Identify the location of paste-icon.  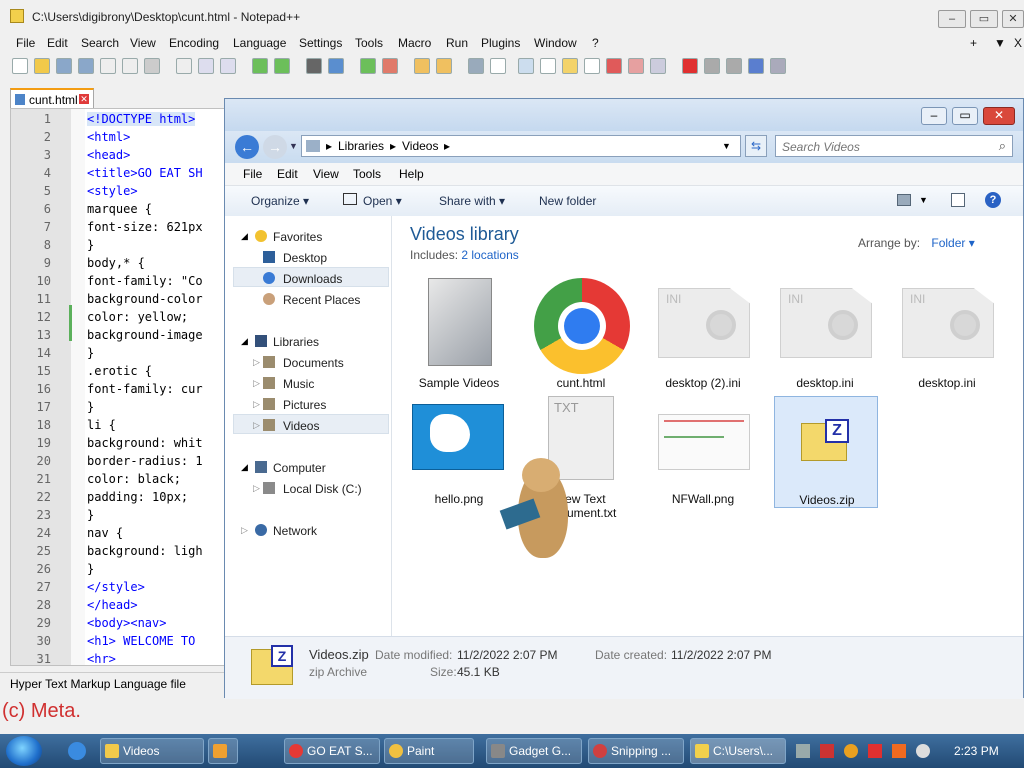
(228, 66).